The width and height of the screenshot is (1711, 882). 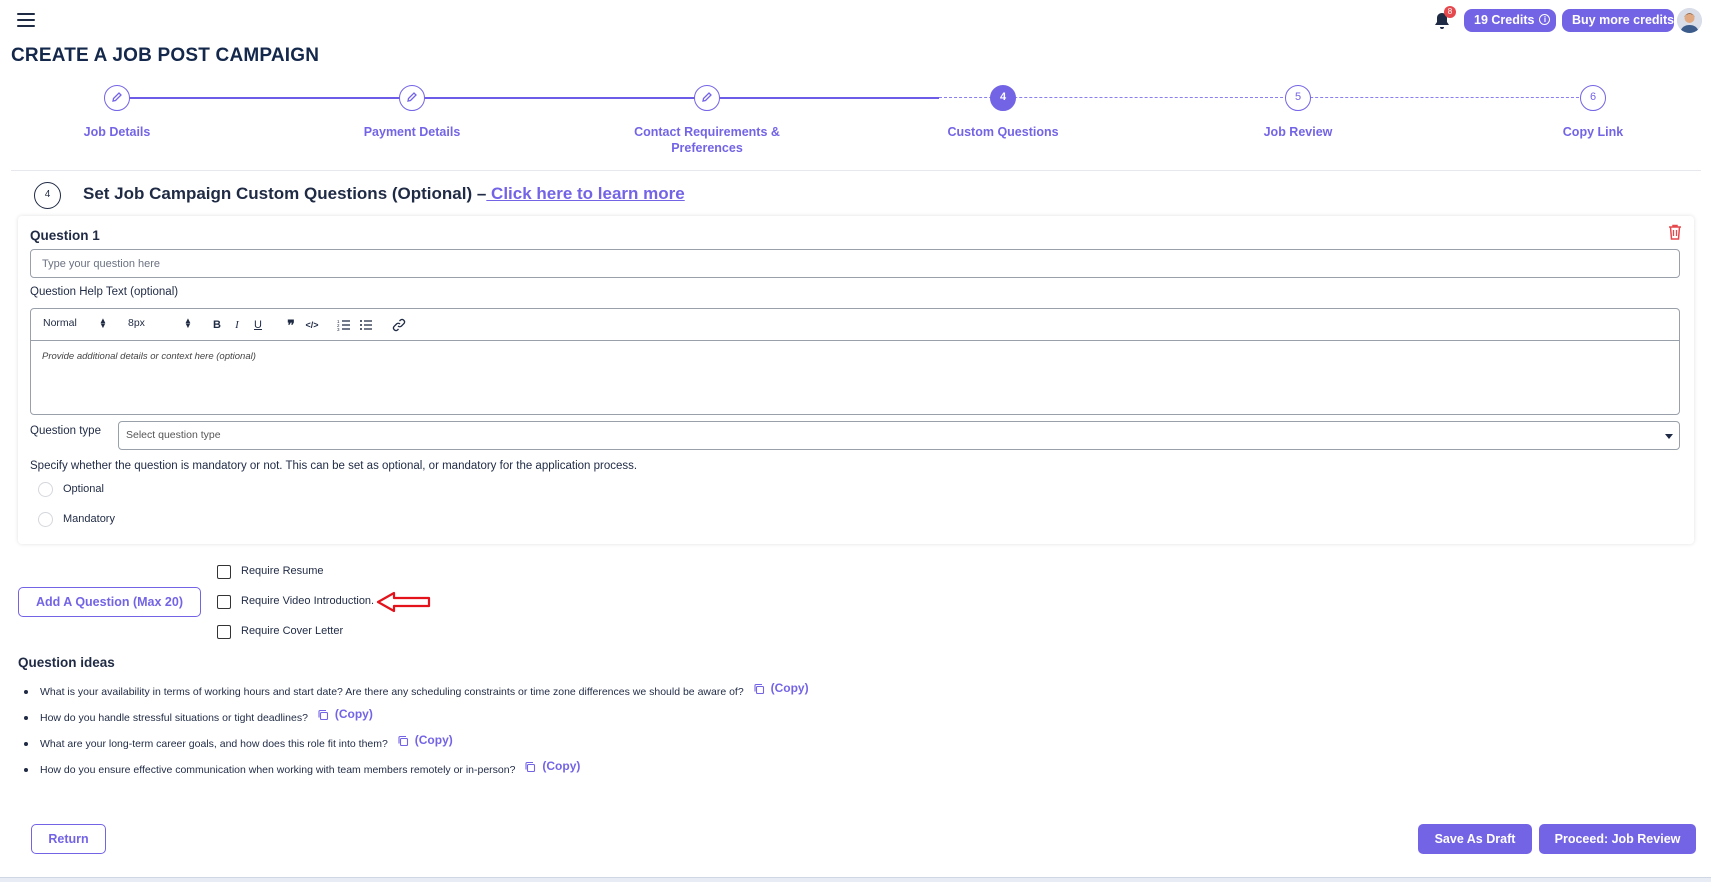 What do you see at coordinates (855, 325) in the screenshot?
I see `editor-toolbar: Normal ▲ ▼ 8px ▲ ▼ B I U ❞ </> 123` at bounding box center [855, 325].